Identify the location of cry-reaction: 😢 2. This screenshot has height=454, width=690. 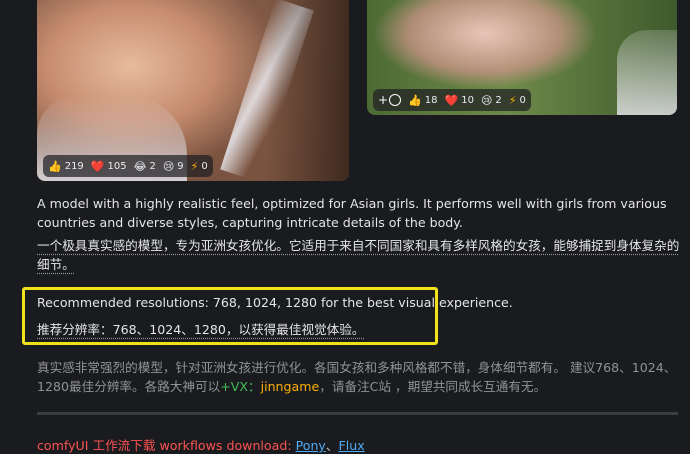
(491, 100).